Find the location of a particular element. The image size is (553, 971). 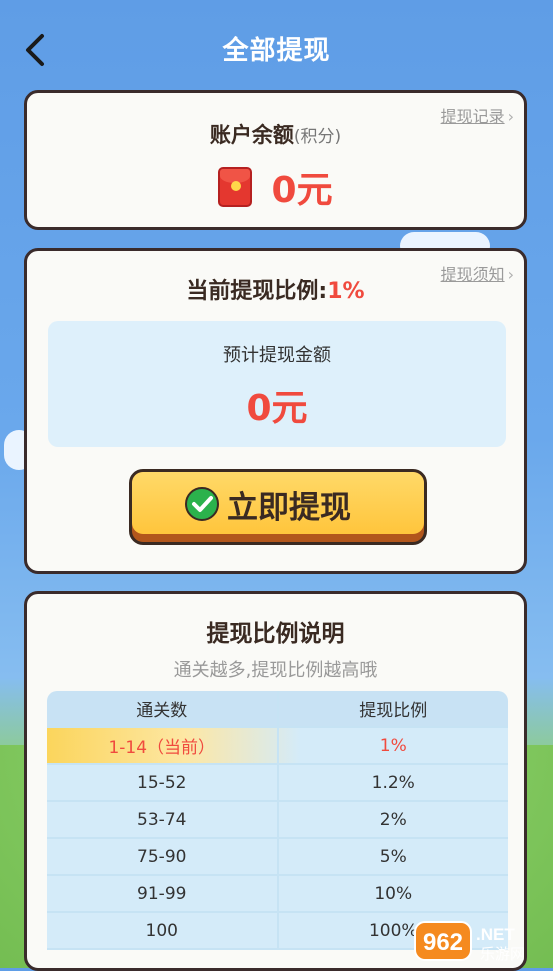

estimate-label: 预计提现金额 is located at coordinates (277, 355).